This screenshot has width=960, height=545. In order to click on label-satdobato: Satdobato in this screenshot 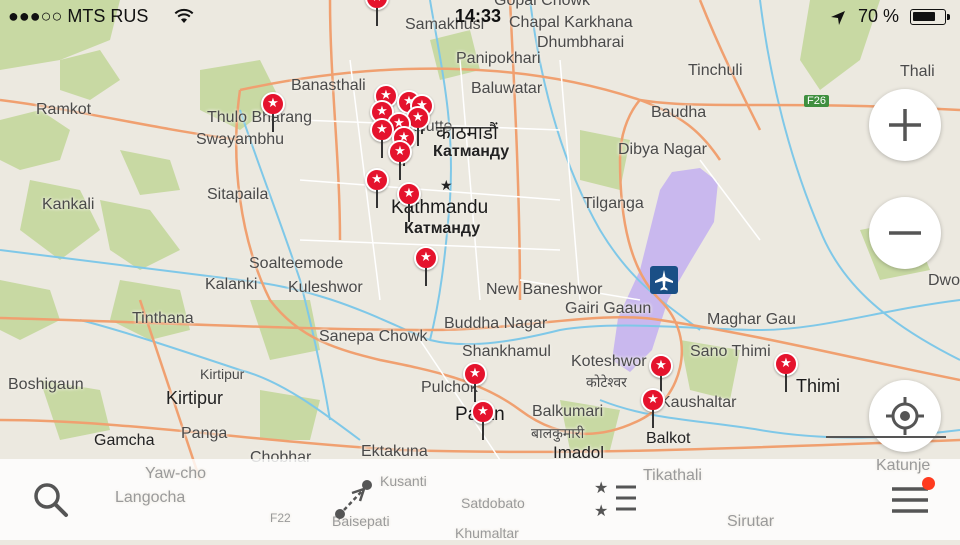, I will do `click(493, 503)`.